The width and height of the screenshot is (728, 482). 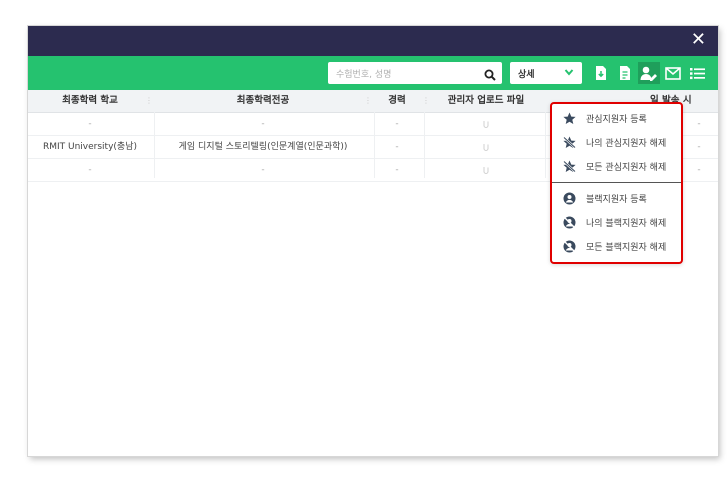 What do you see at coordinates (649, 73) in the screenshot?
I see `user-settings-icon` at bounding box center [649, 73].